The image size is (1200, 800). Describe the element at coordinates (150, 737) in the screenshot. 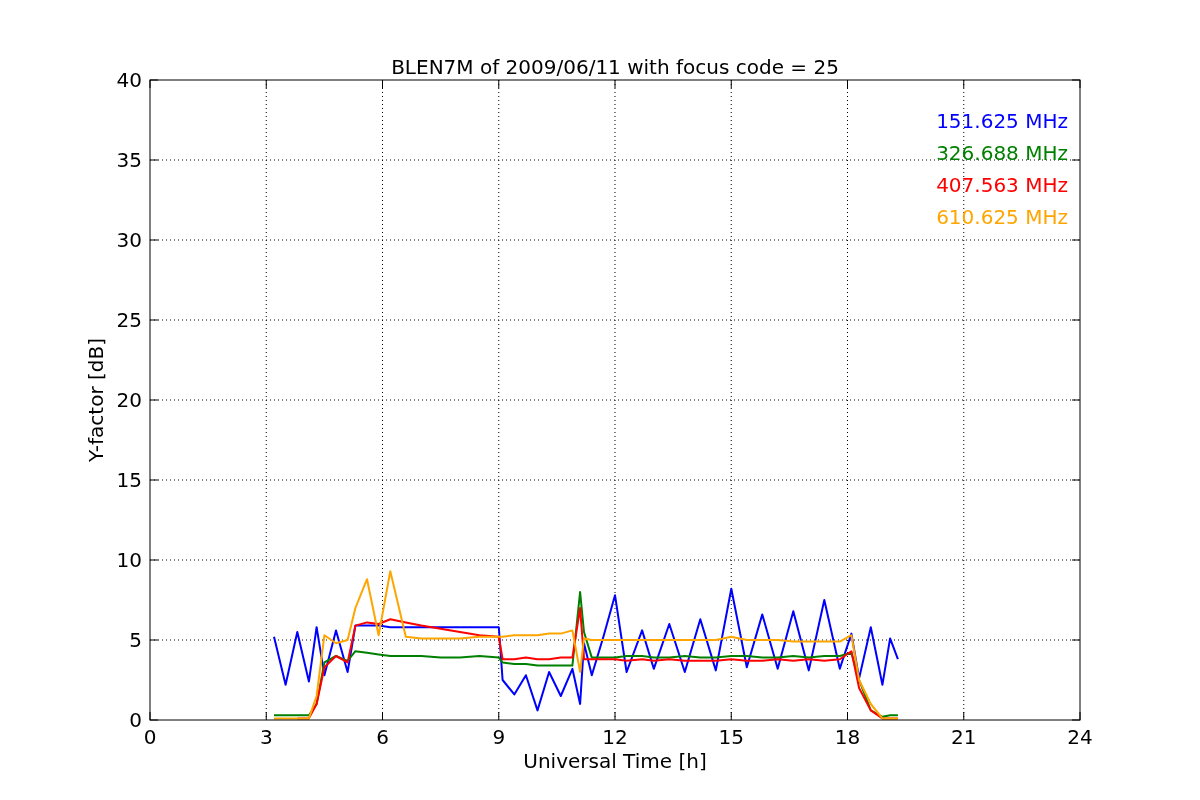

I see `x-tick-label: 0` at that location.